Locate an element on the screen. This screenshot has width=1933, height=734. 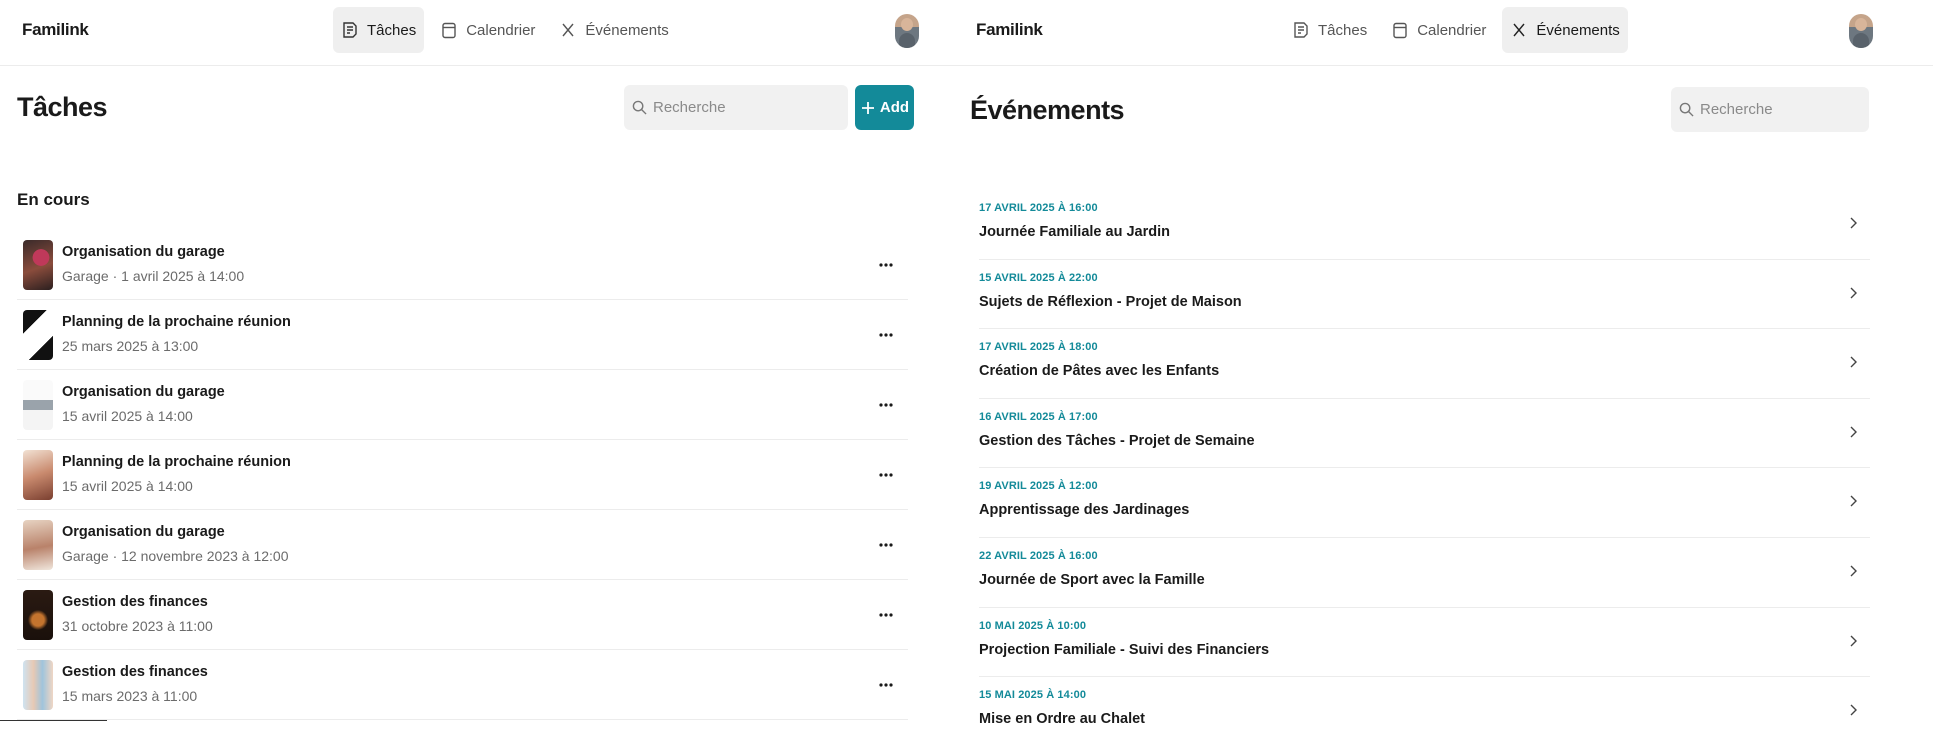
task-subtitle: Garage · 12 novembre 2023 à 12:00 is located at coordinates (175, 556).